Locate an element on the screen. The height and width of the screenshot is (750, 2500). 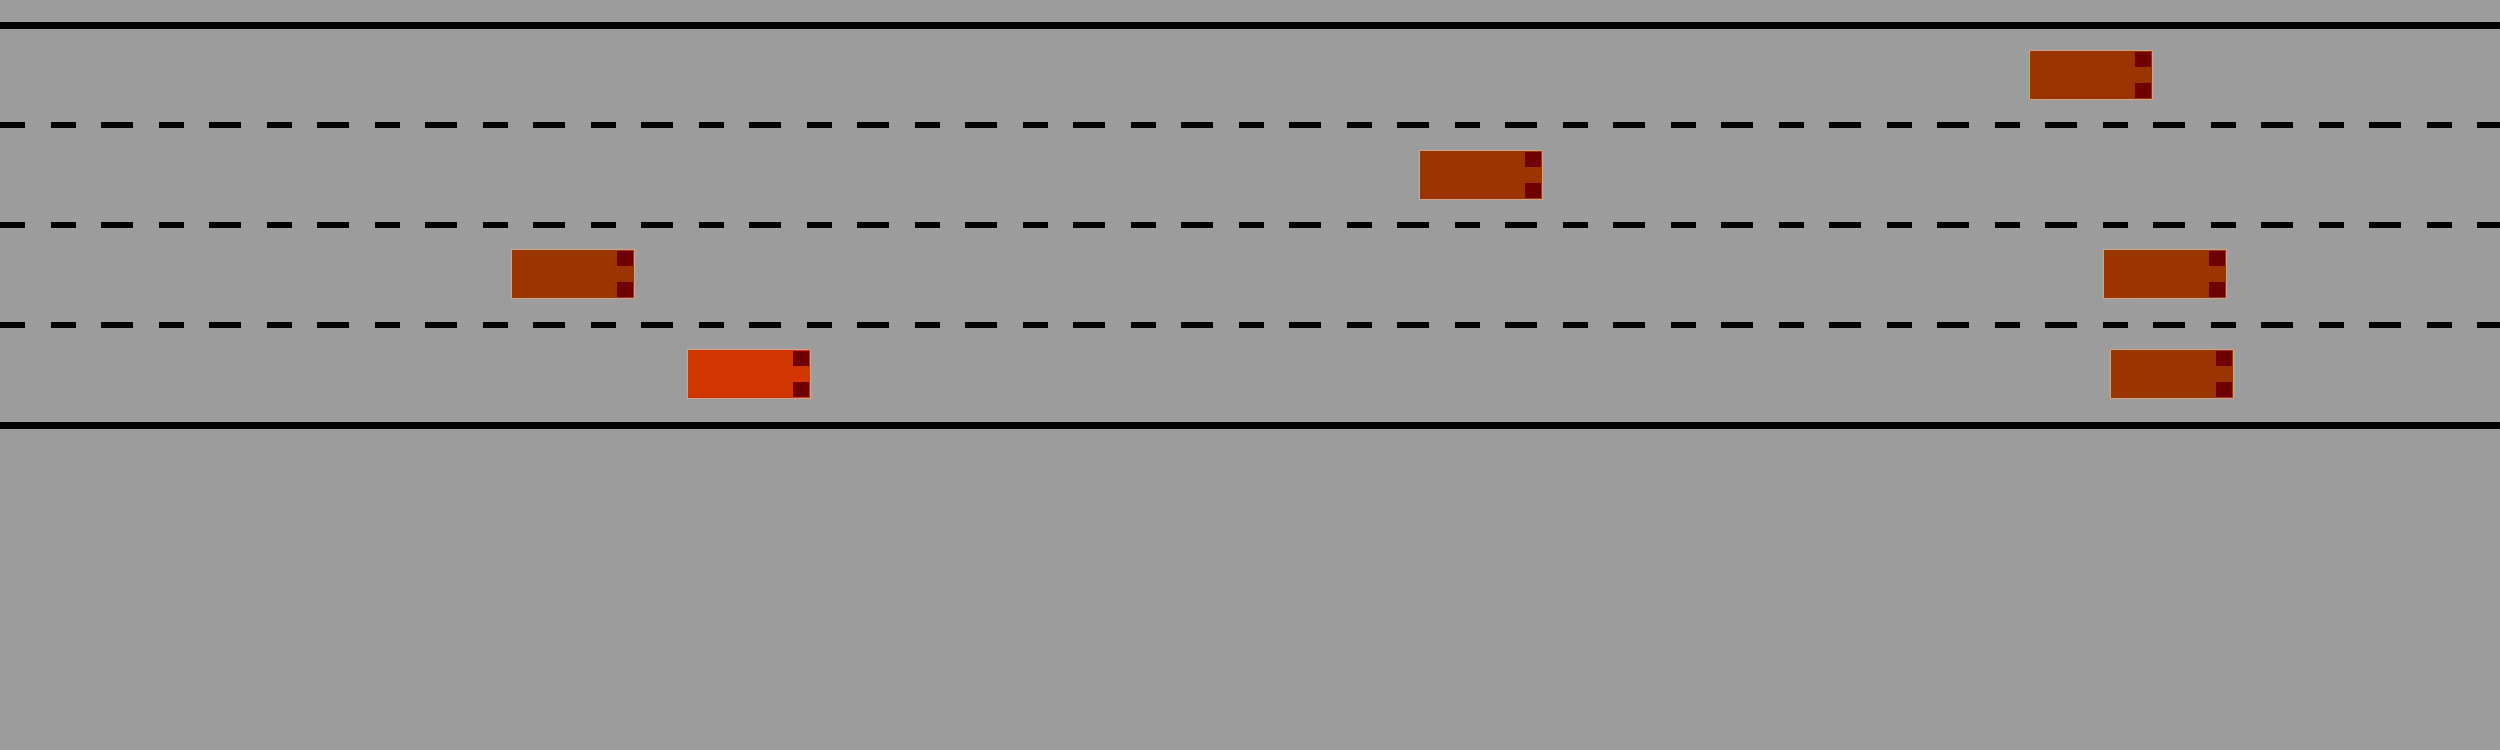
player-car is located at coordinates (749, 374).